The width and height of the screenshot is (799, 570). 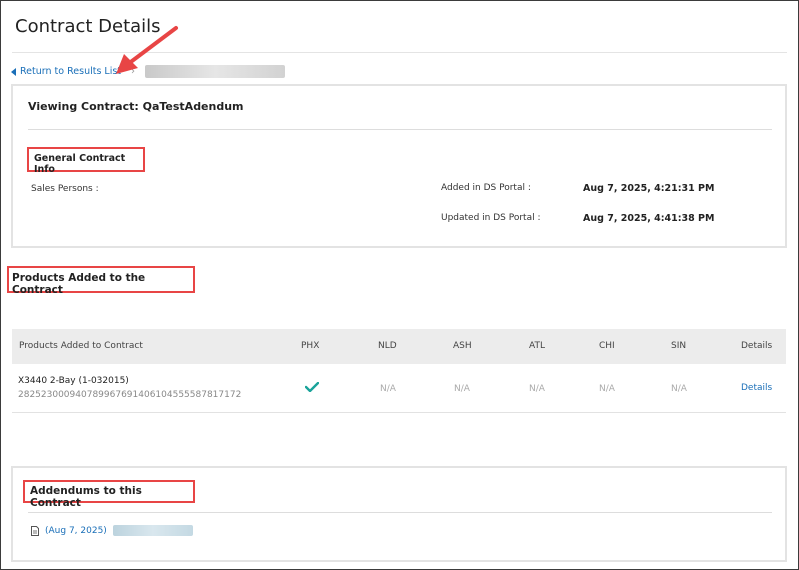 What do you see at coordinates (147, 50) in the screenshot?
I see `annotation-arrow-icon` at bounding box center [147, 50].